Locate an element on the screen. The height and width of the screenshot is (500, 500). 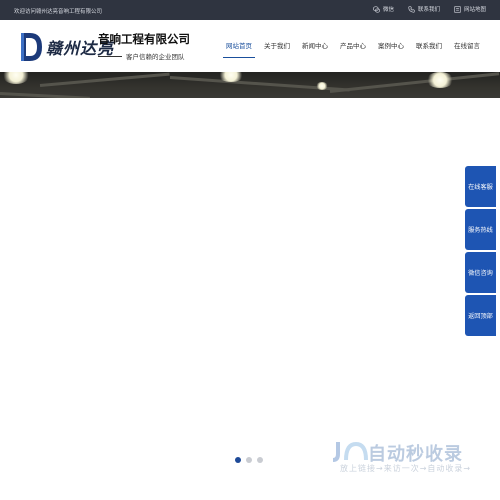
top-link-sitemap: 网站地图 is located at coordinates (470, 9).